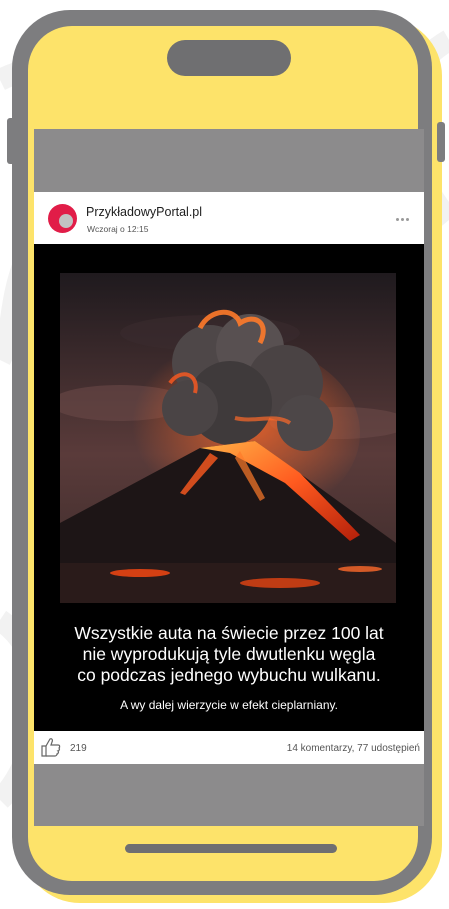 The image size is (449, 909). What do you see at coordinates (229, 675) in the screenshot?
I see `caption-line: co podczas jednego wybuchu wulkanu.` at bounding box center [229, 675].